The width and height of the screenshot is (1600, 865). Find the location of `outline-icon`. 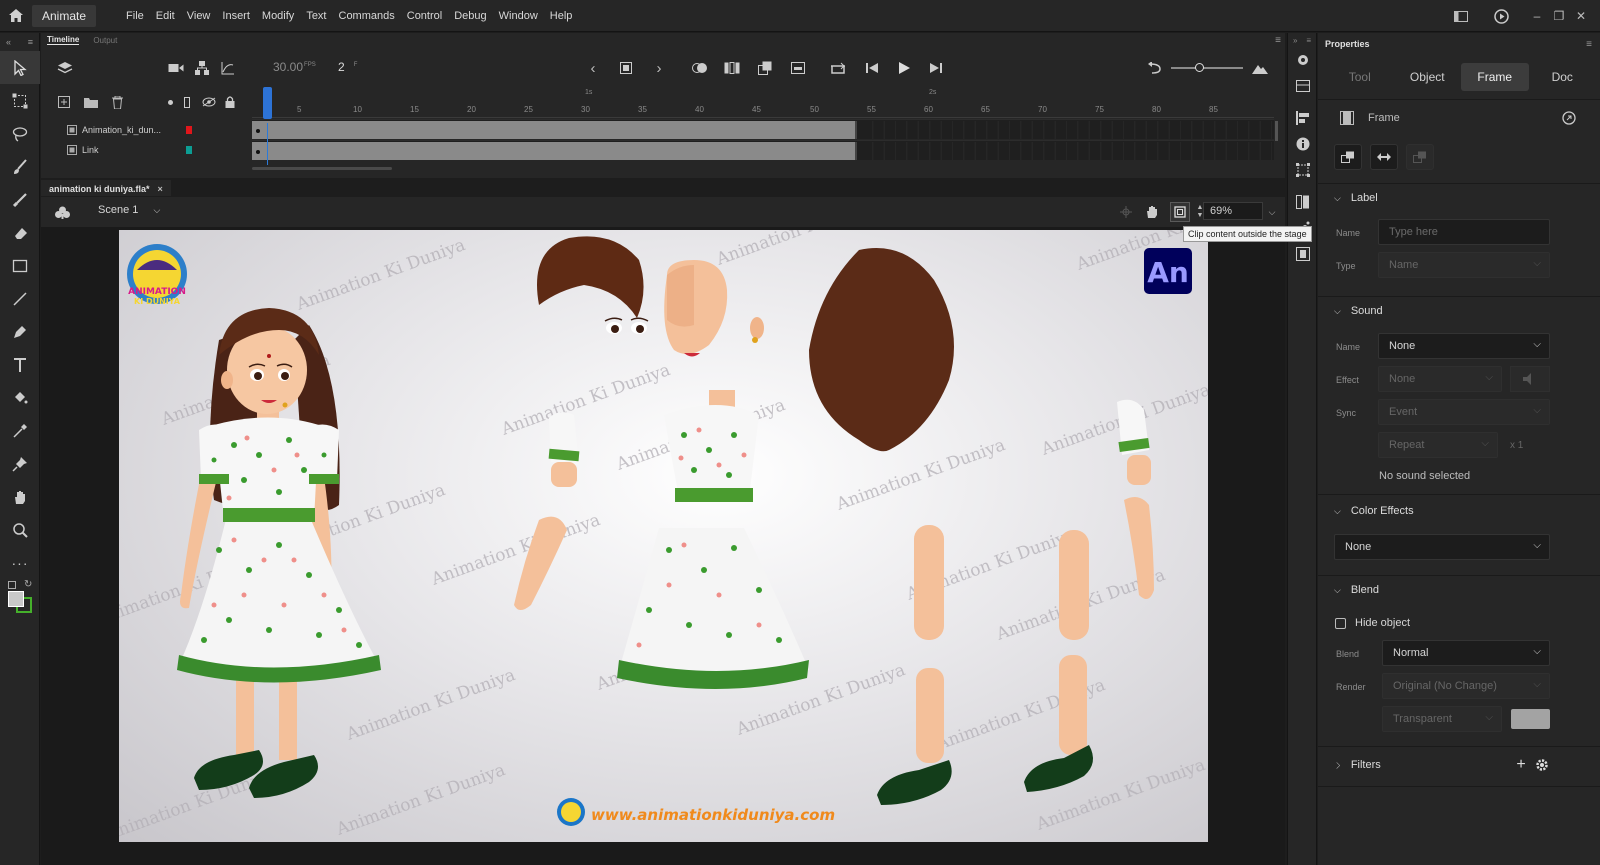

outline-icon is located at coordinates (187, 102).